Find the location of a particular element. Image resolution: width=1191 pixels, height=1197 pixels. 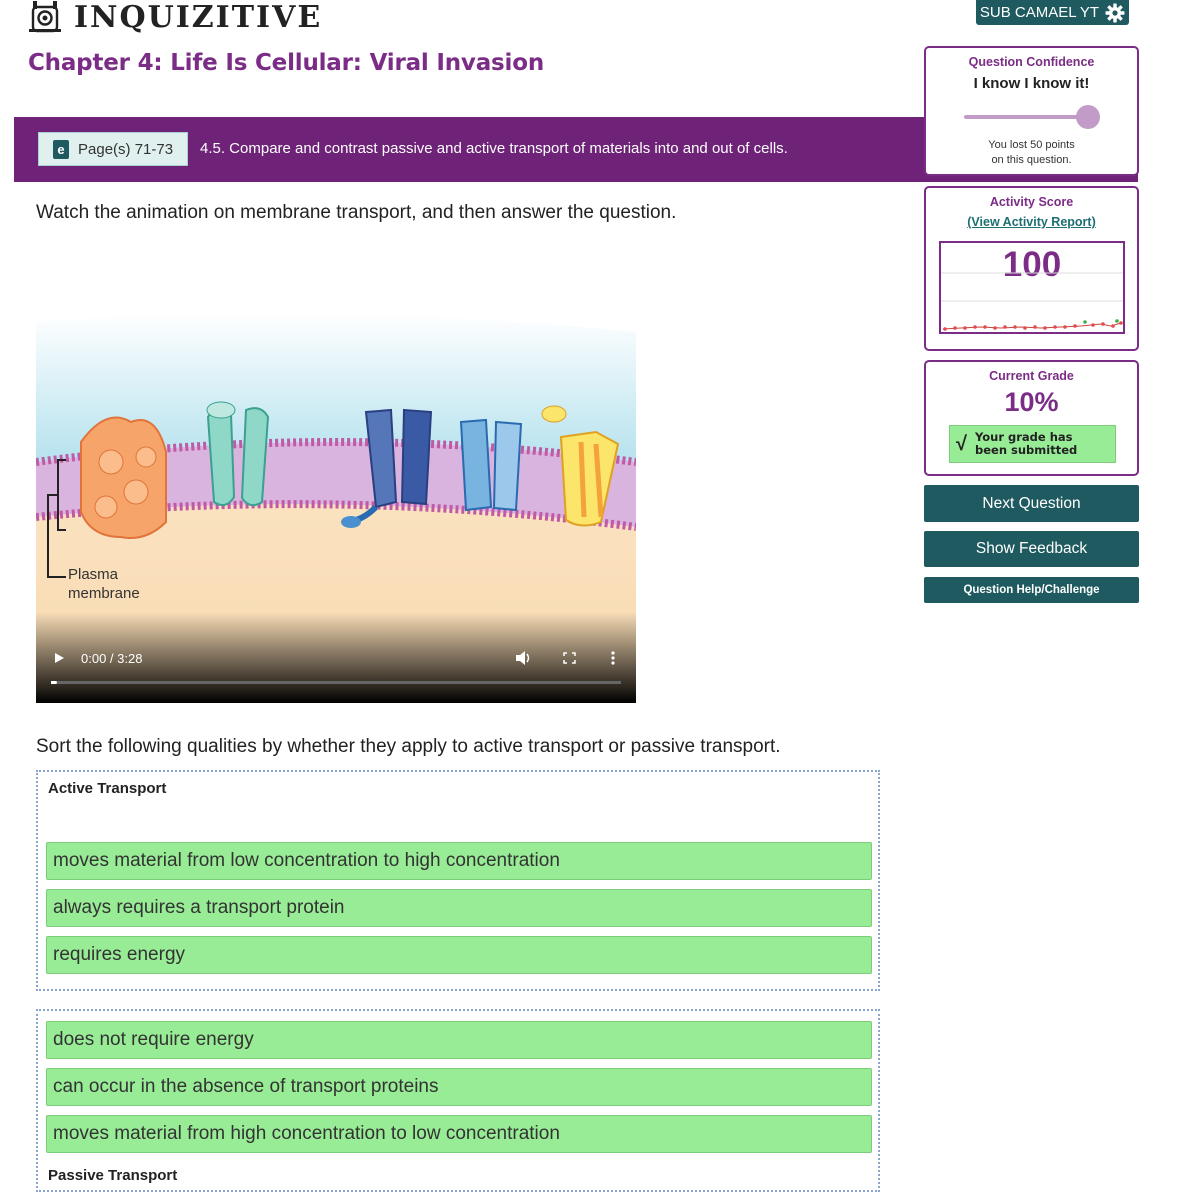

next-question-button: Next Question is located at coordinates (1031, 503).